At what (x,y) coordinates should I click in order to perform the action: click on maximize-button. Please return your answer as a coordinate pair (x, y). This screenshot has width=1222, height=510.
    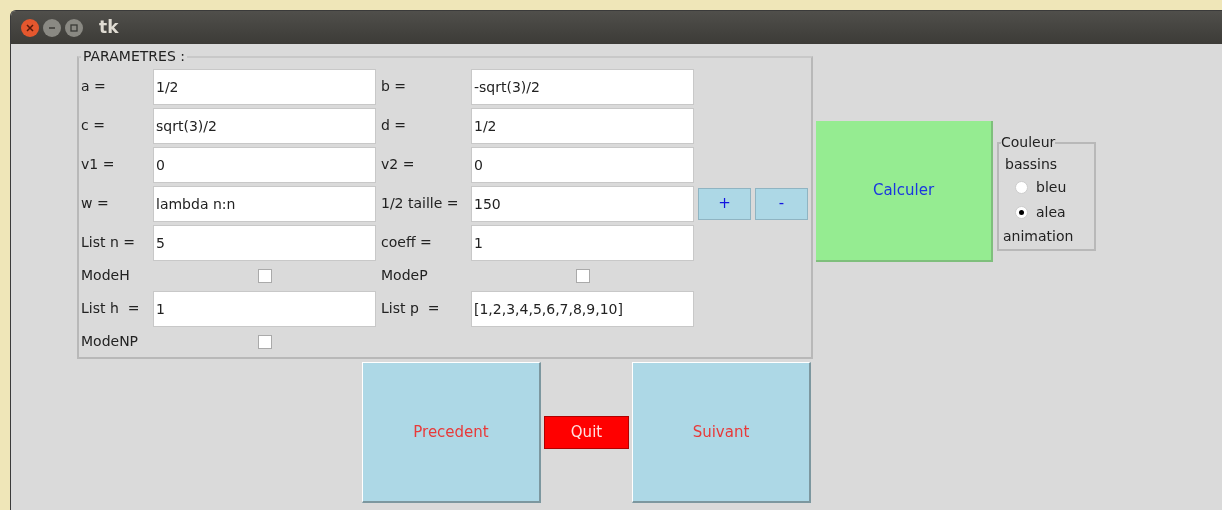
    Looking at the image, I should click on (74, 27).